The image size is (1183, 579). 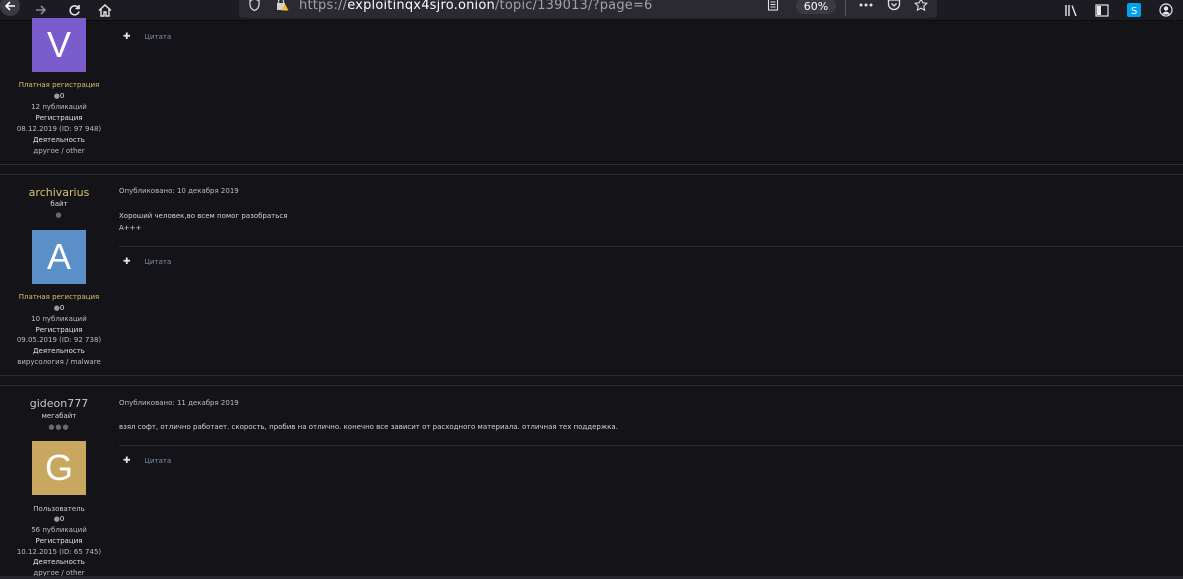 What do you see at coordinates (59, 215) in the screenshot?
I see `rank-dots: ●` at bounding box center [59, 215].